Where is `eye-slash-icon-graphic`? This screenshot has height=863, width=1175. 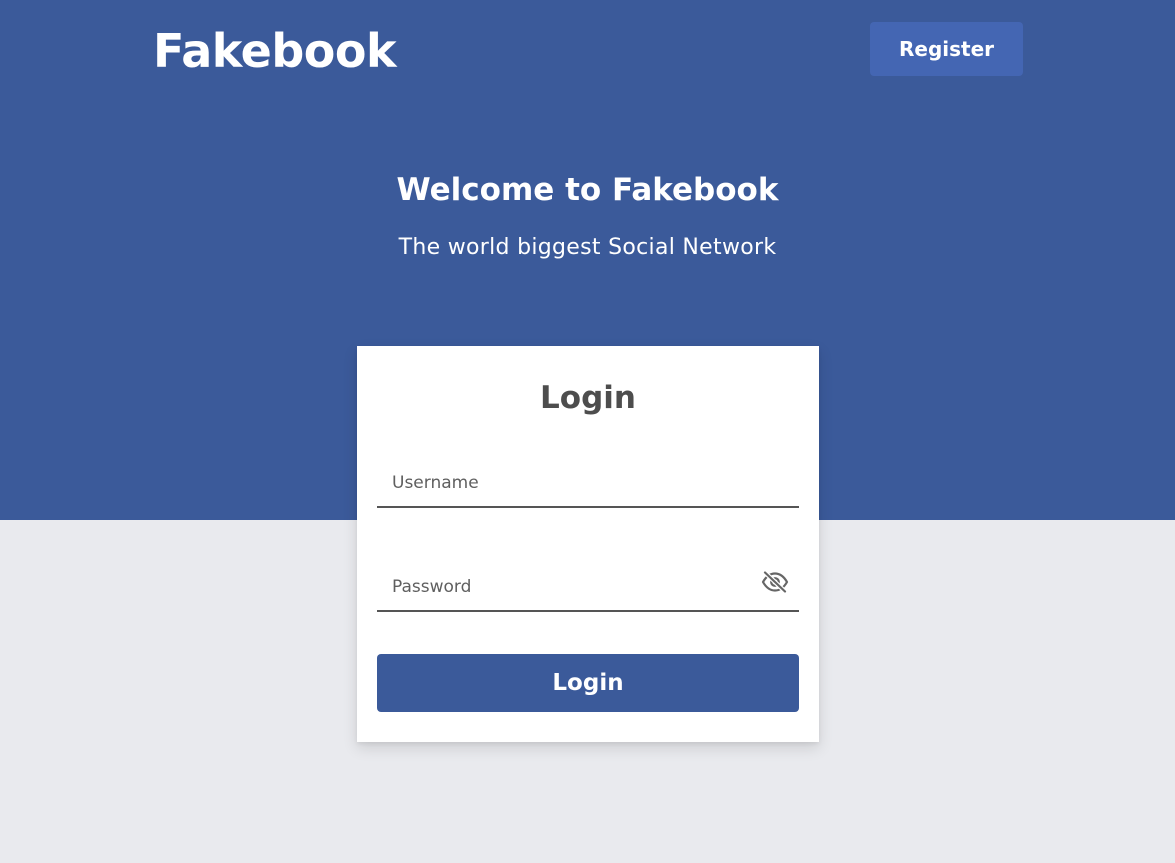
eye-slash-icon-graphic is located at coordinates (775, 582).